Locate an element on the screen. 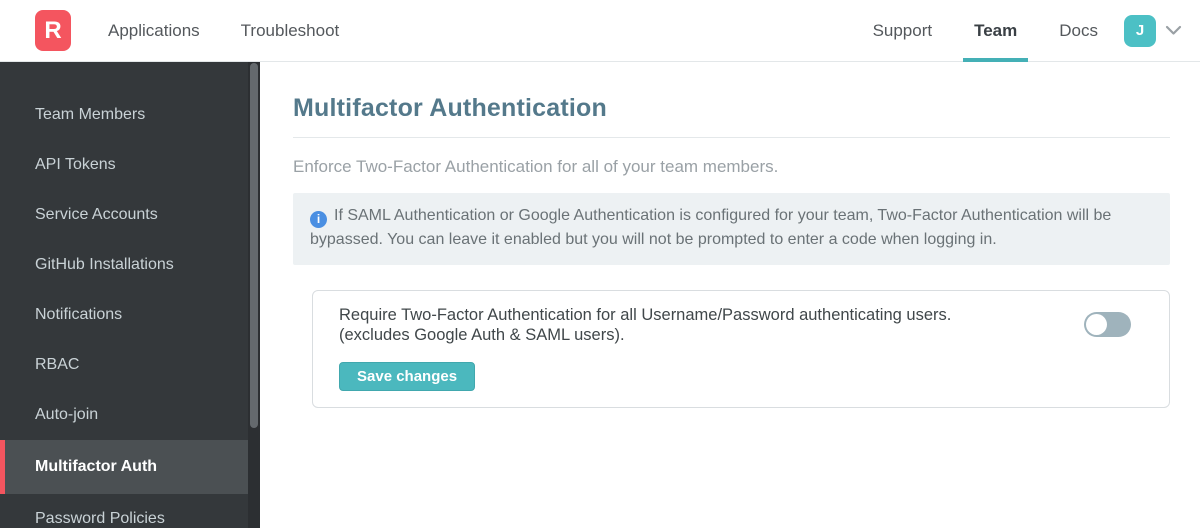 This screenshot has height=528, width=1200. nav-item-applications: Applications is located at coordinates (154, 31).